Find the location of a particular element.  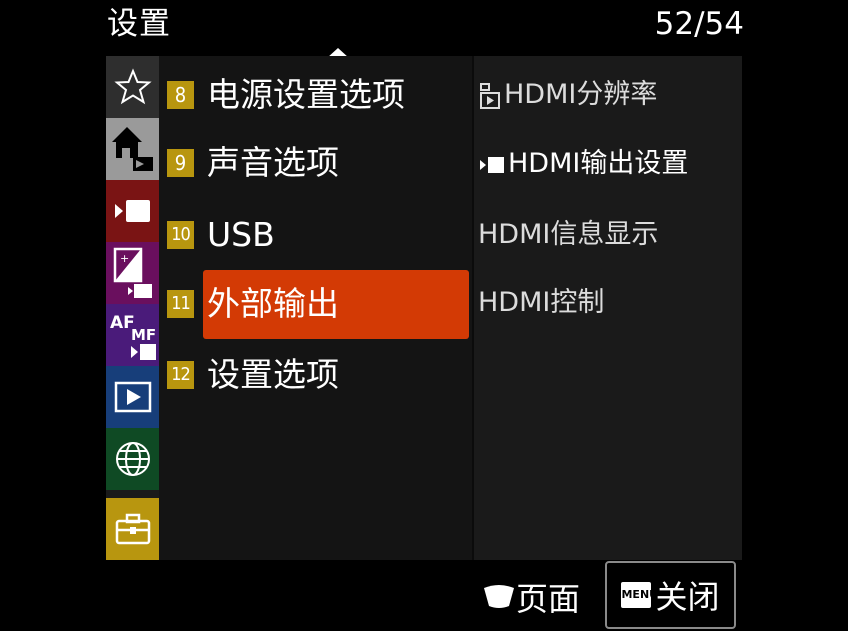

close-button: MENU 关闭 is located at coordinates (670, 595).